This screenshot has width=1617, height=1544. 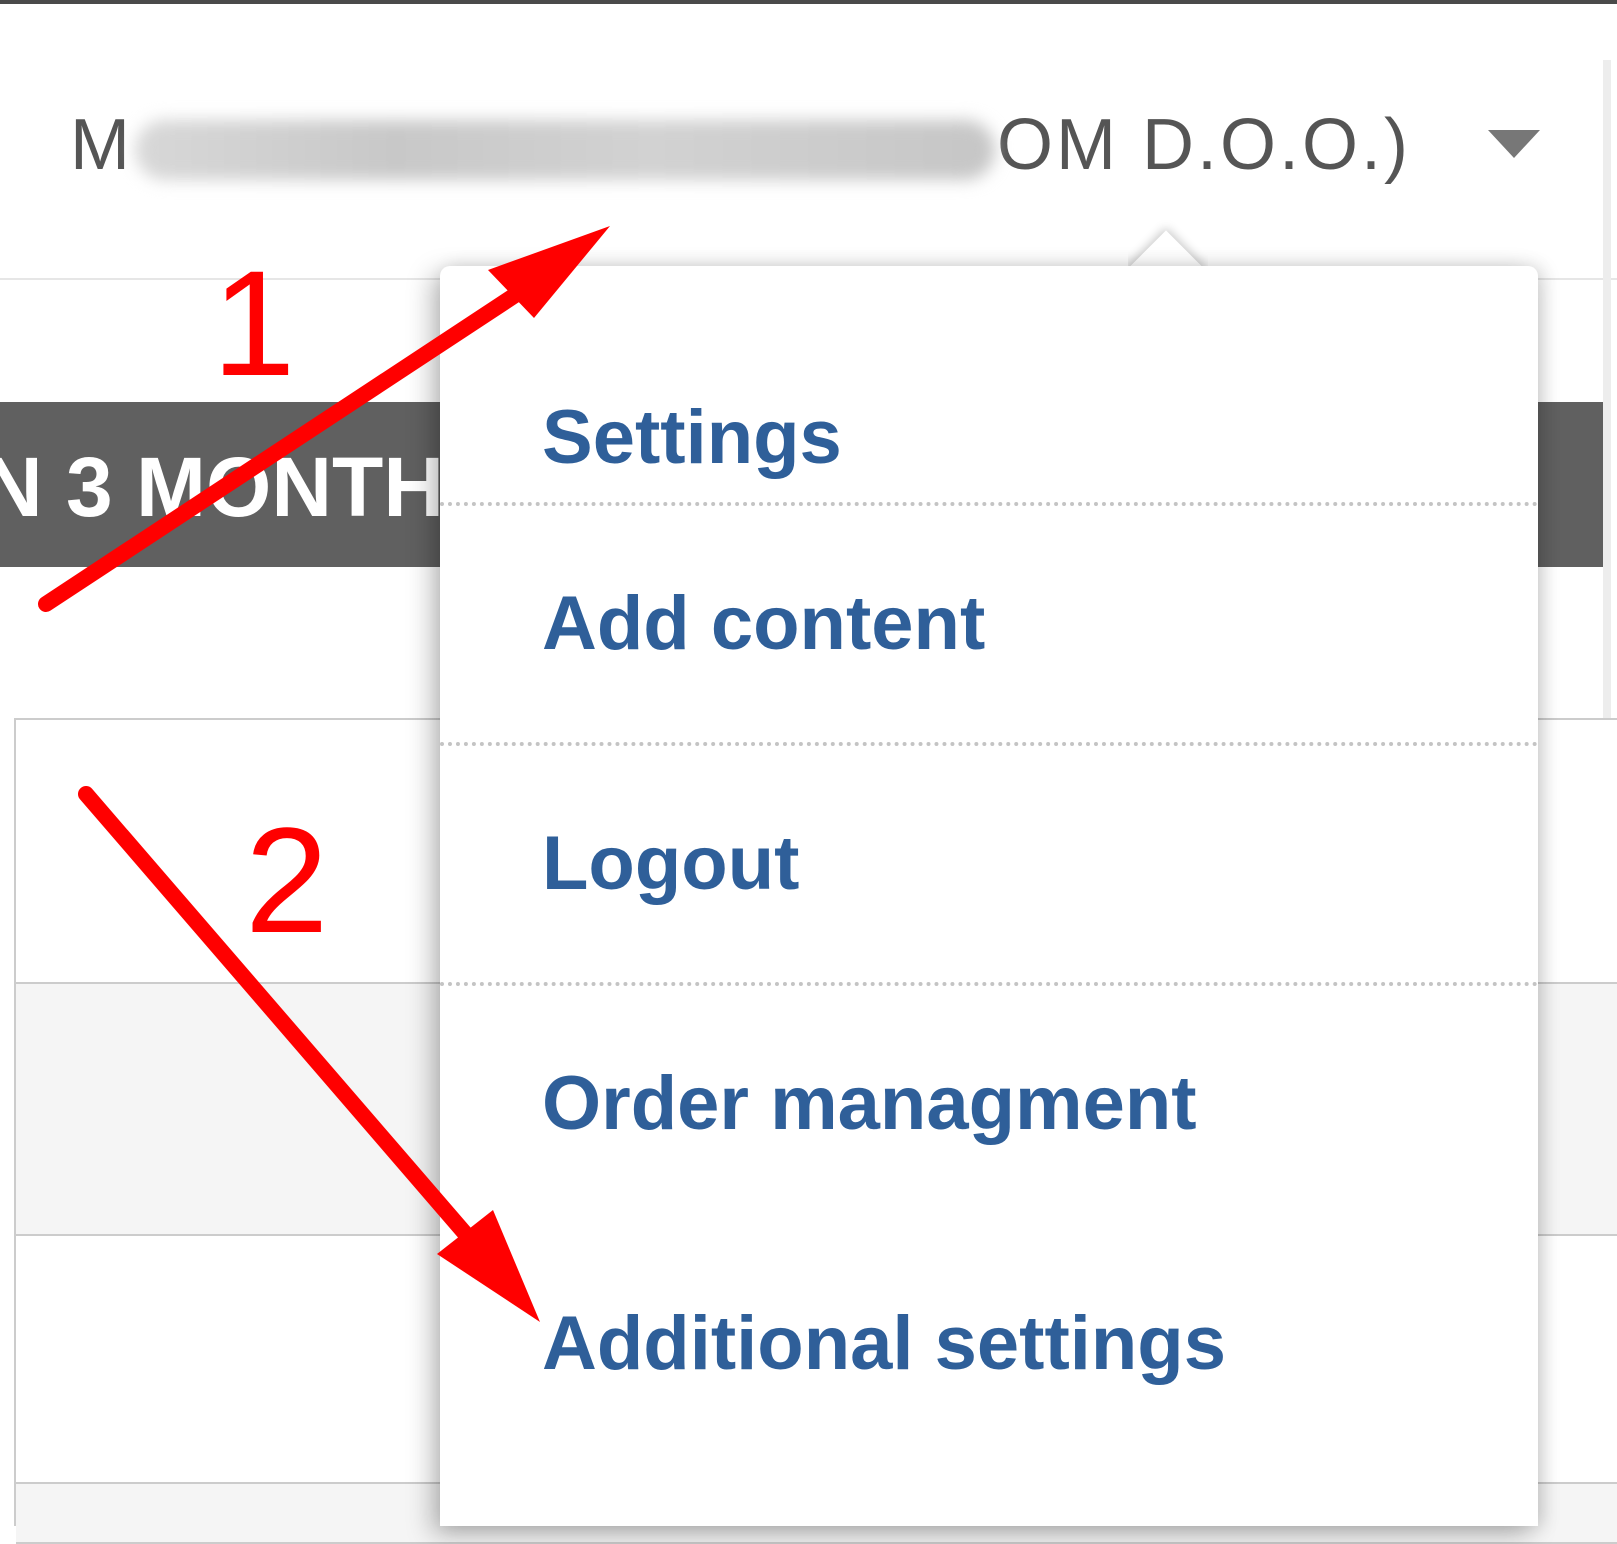 I want to click on user-menu-toggle: M OM D.O.O.), so click(x=810, y=145).